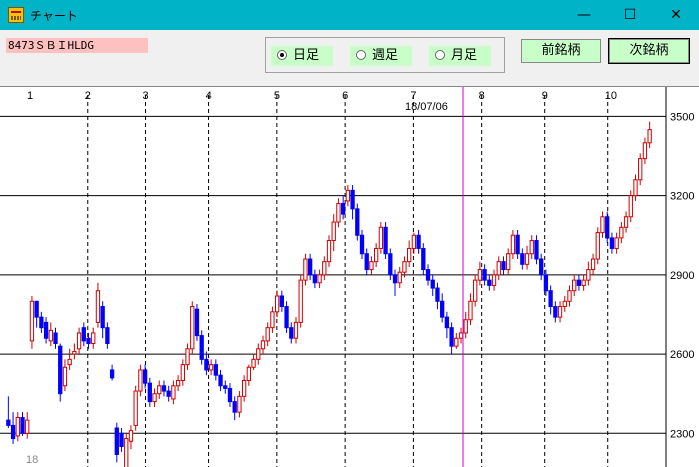 This screenshot has height=467, width=699. What do you see at coordinates (464, 55) in the screenshot?
I see `radio-monthly-label: 月足` at bounding box center [464, 55].